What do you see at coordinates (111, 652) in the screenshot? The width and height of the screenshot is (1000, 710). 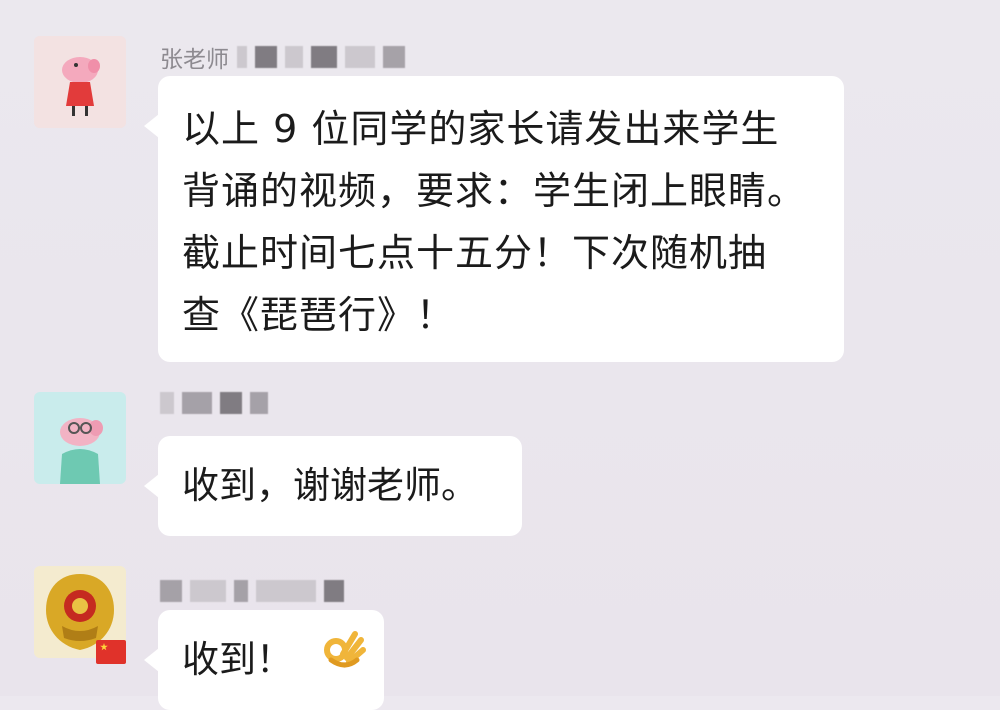 I see `flag-icon` at bounding box center [111, 652].